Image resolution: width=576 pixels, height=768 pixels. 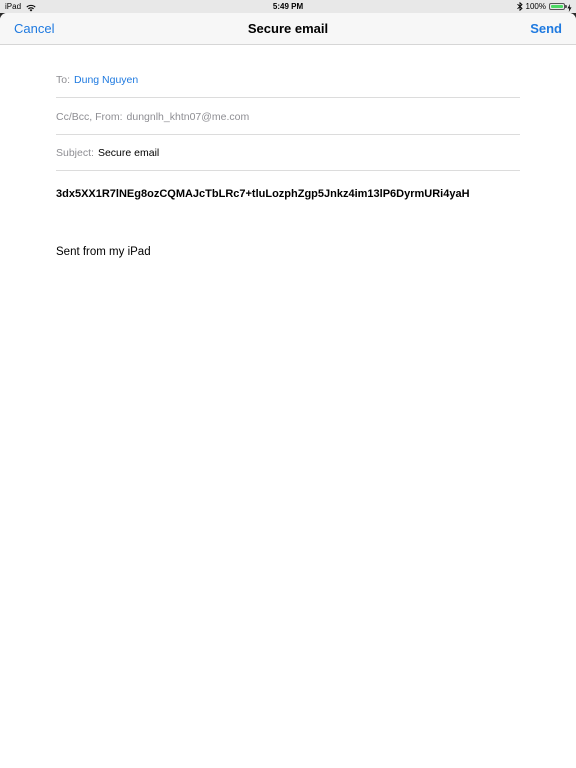 I want to click on status-bar: iPad 5:49 PM 100%, so click(x=288, y=6).